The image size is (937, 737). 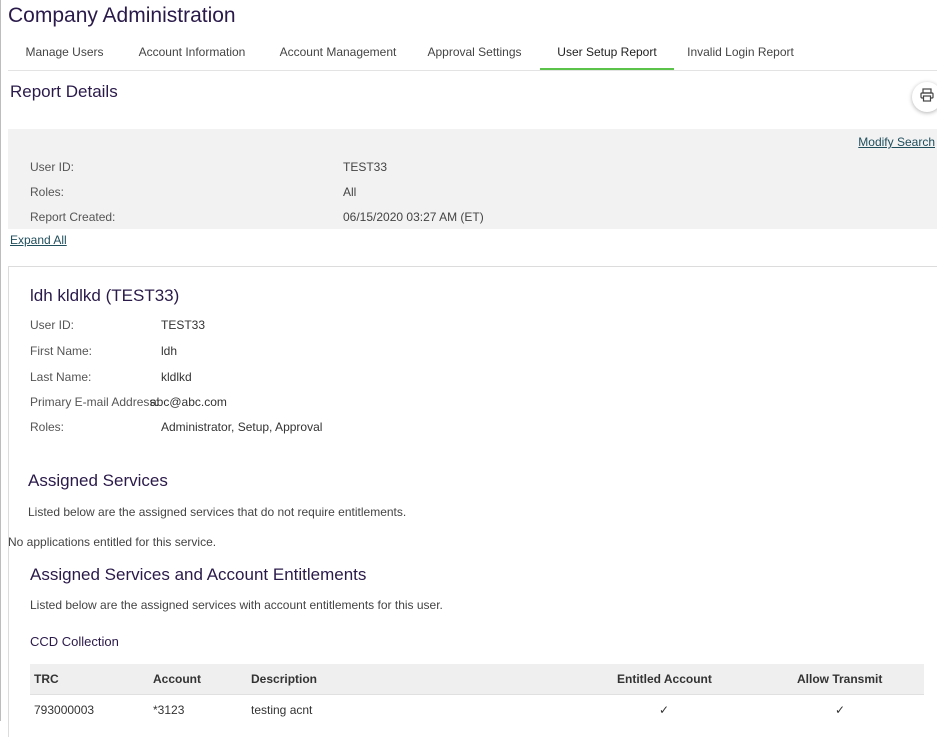 I want to click on summary-value-user-id: TEST33, so click(x=365, y=167).